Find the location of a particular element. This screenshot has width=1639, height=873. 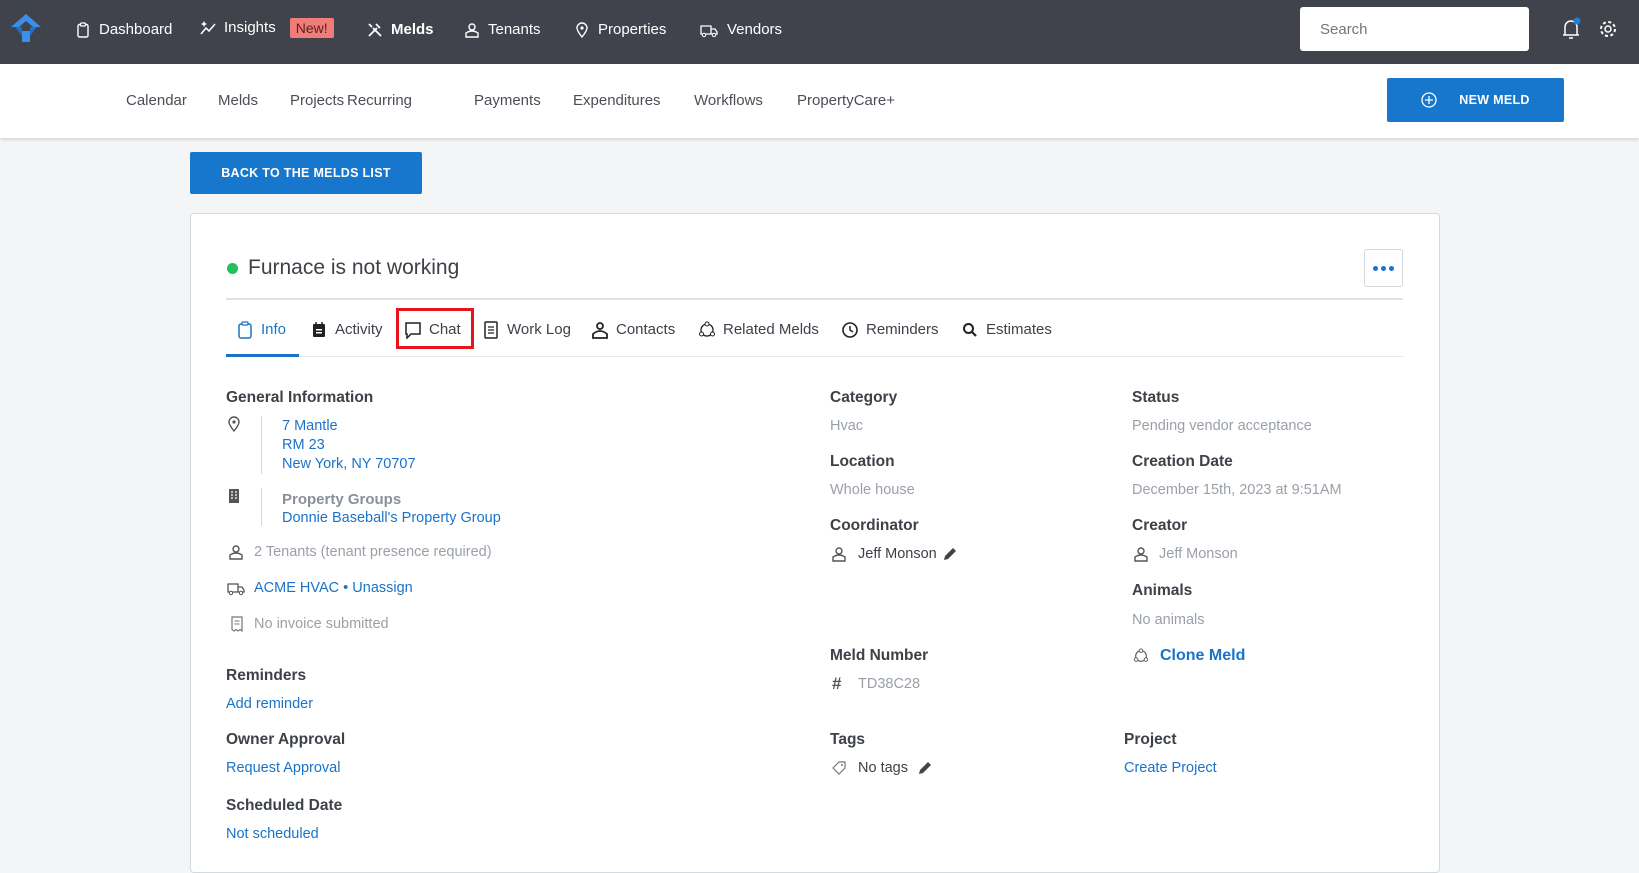

invoice-text: No invoice submitted is located at coordinates (321, 624).